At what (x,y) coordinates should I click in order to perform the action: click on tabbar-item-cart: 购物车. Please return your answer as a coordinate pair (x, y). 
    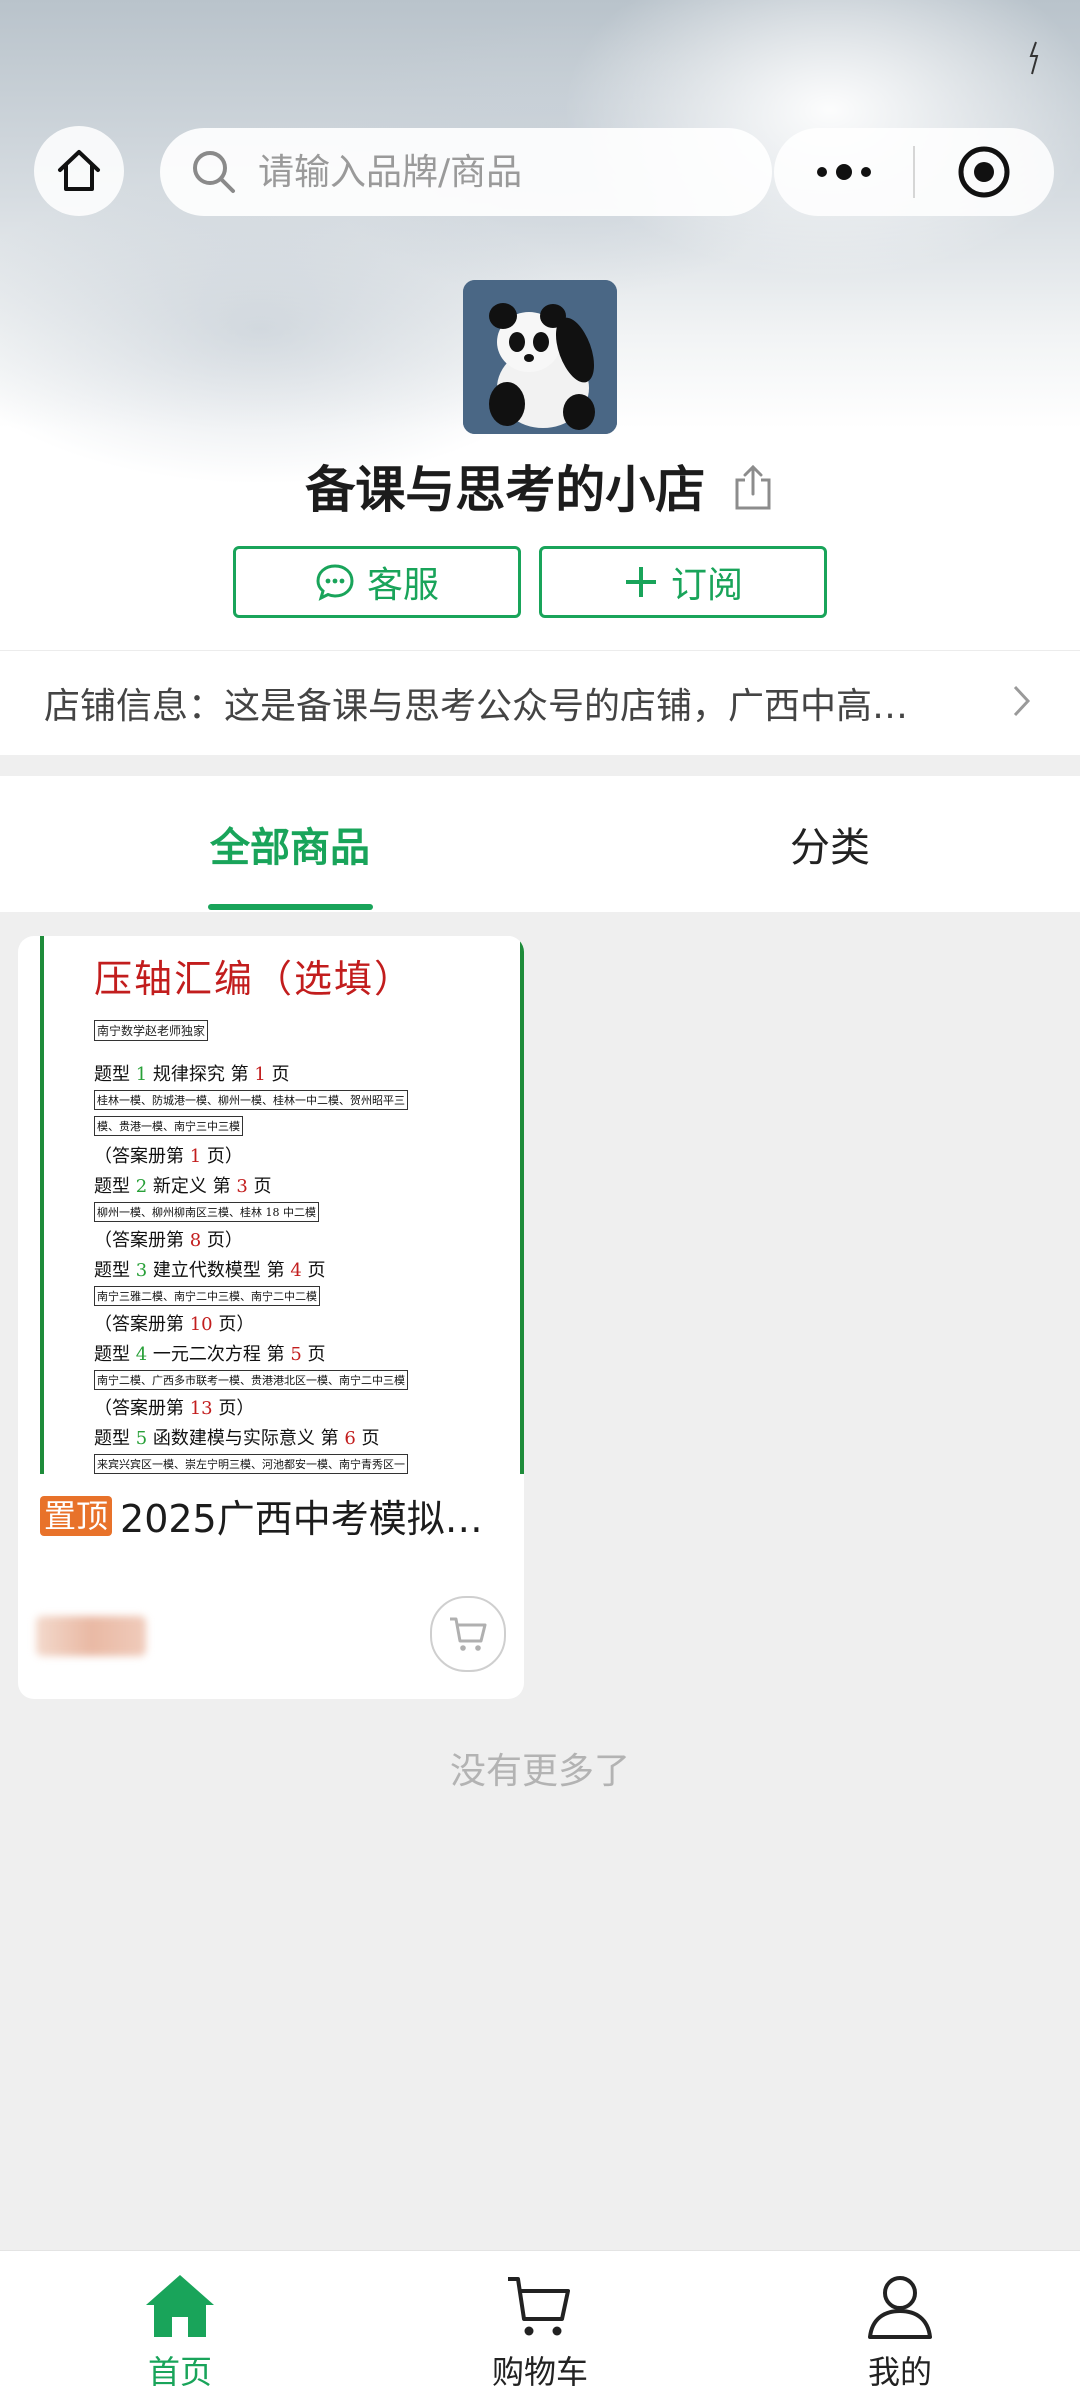
    Looking at the image, I should click on (540, 2325).